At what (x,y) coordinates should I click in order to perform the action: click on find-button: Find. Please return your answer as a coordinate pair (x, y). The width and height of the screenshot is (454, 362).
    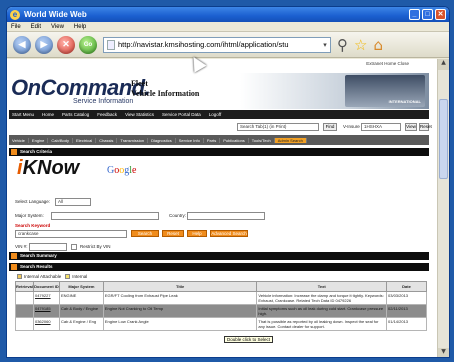
    Looking at the image, I should click on (330, 127).